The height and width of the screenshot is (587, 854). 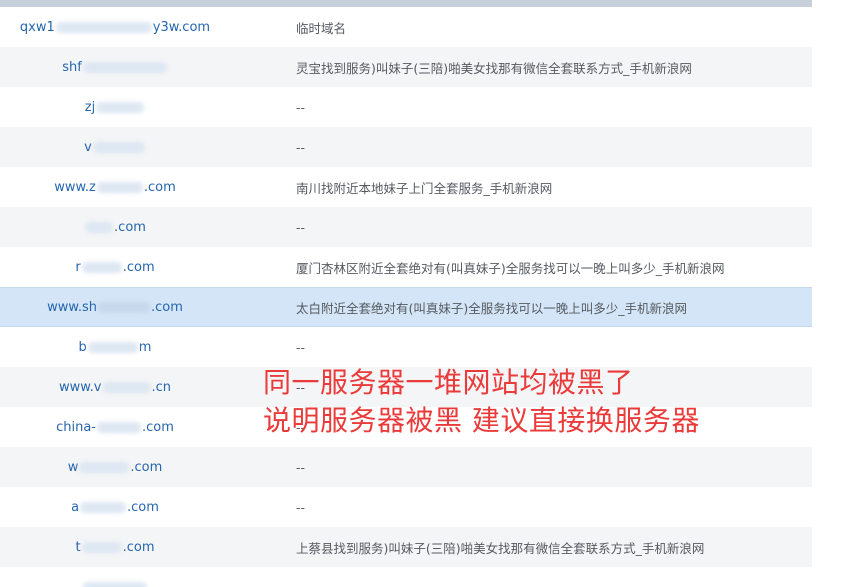 I want to click on domain-text-start: t, so click(x=78, y=547).